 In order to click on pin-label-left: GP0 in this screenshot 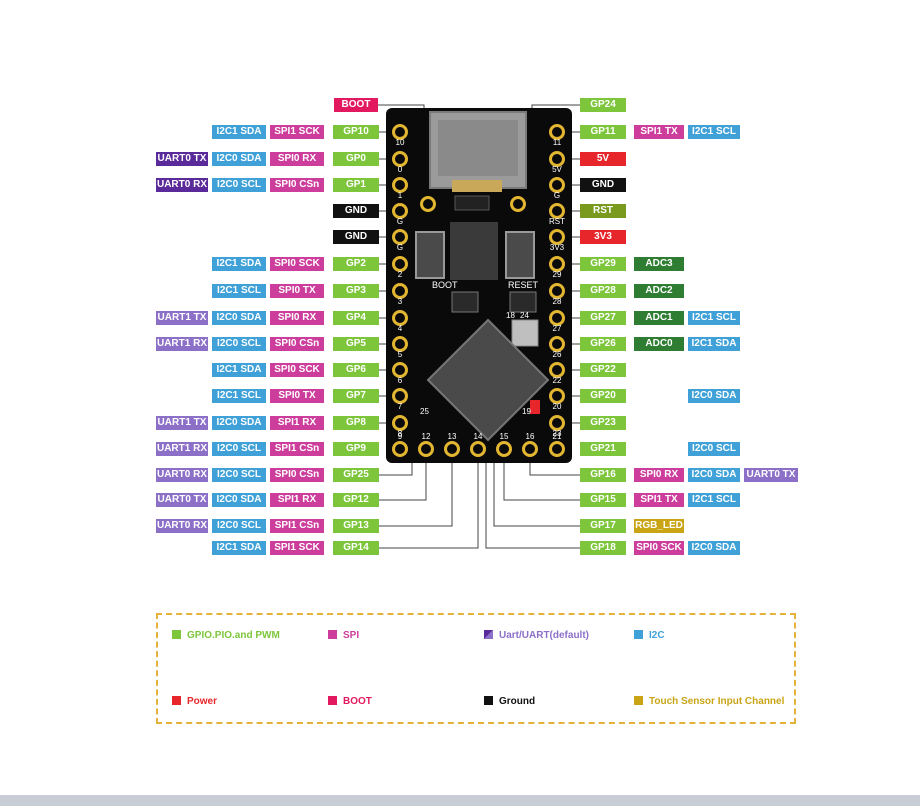, I will do `click(356, 159)`.